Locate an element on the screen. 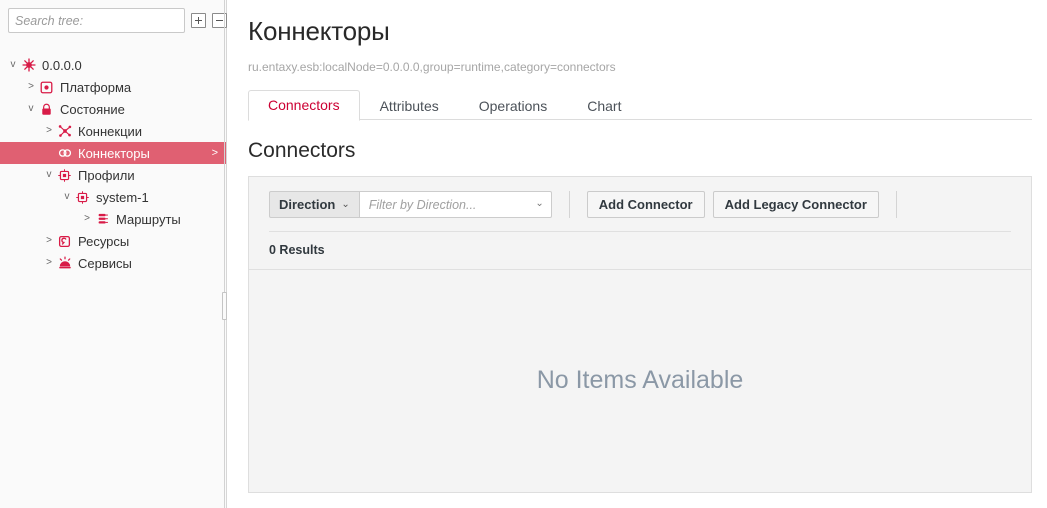  tree-item-servisy: > Сервисы is located at coordinates (113, 263).